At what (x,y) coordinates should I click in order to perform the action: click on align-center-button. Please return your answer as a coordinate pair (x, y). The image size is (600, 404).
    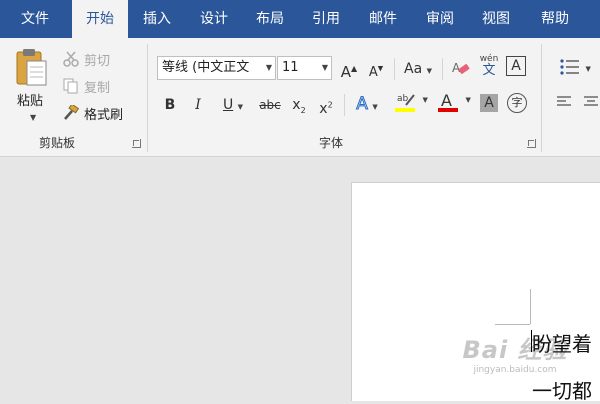
    Looking at the image, I should click on (591, 105).